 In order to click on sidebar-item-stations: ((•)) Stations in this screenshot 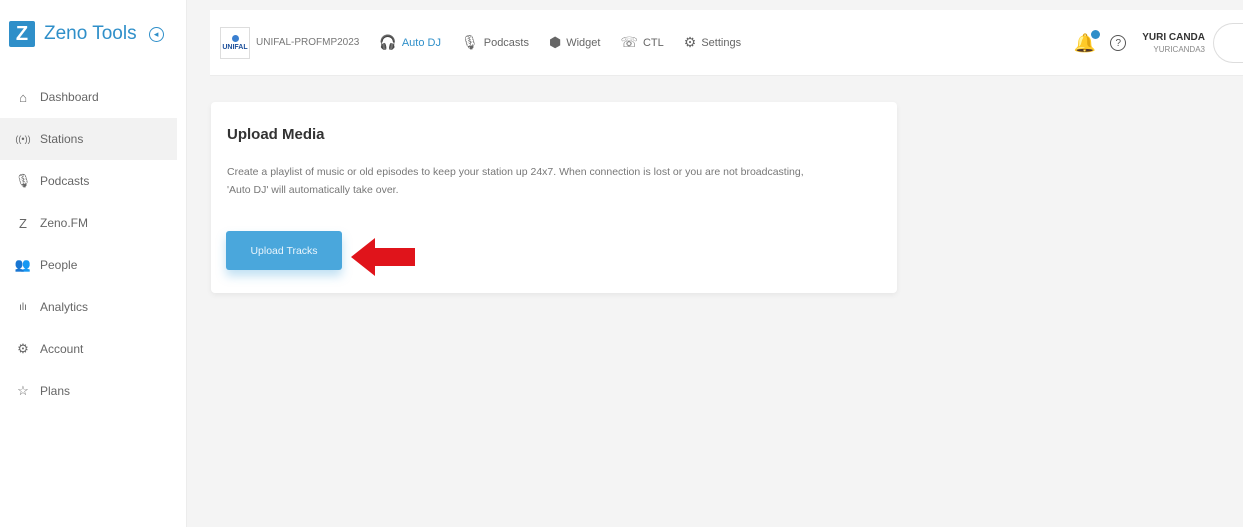, I will do `click(88, 139)`.